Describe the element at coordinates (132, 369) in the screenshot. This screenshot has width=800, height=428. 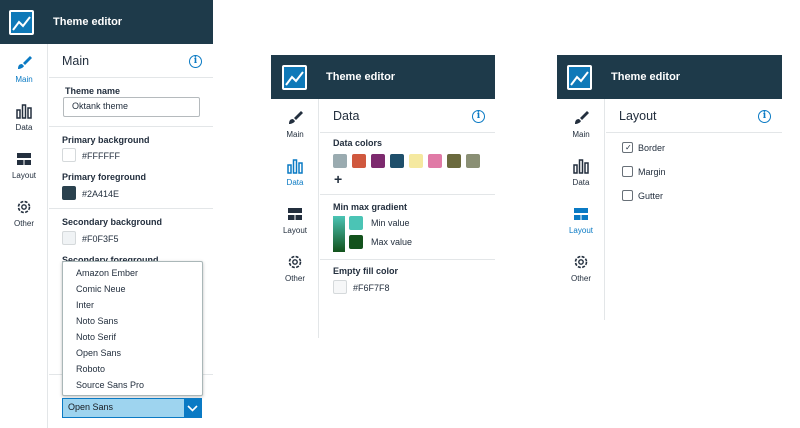
I see `font-option: Roboto` at that location.